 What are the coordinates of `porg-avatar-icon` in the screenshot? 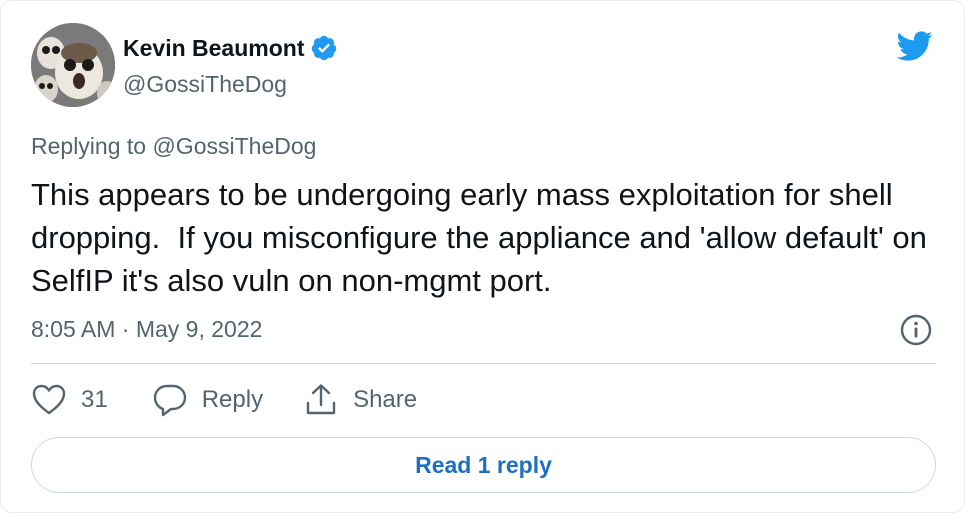 It's located at (73, 65).